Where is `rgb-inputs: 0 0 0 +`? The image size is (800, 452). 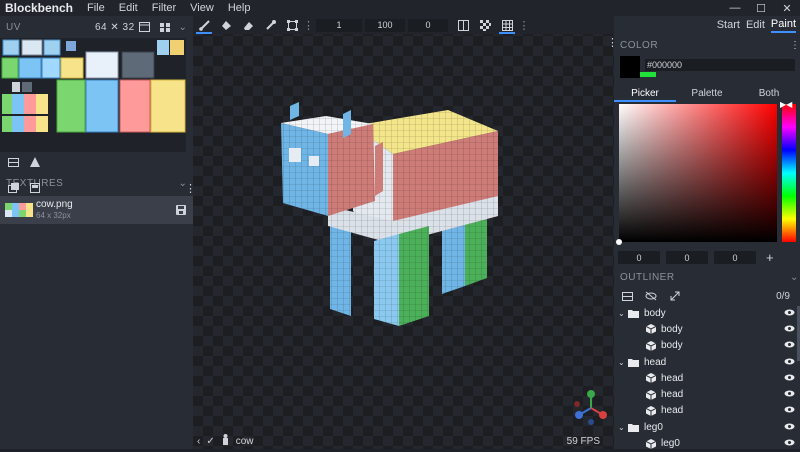
rgb-inputs: 0 0 0 + is located at coordinates (696, 257).